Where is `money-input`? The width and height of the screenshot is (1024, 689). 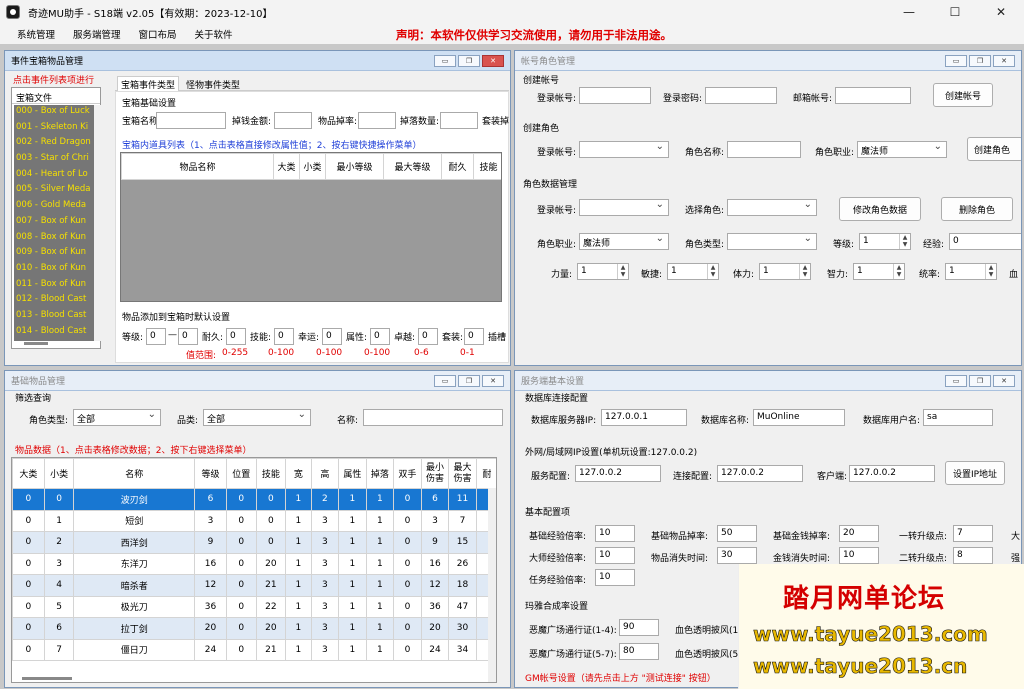
money-input is located at coordinates (293, 120).